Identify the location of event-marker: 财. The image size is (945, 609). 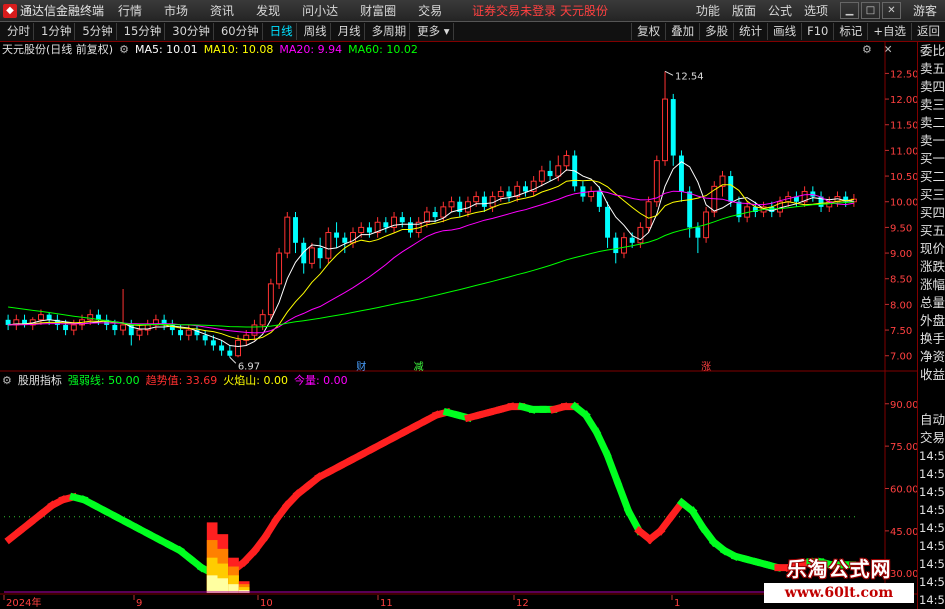
(361, 366).